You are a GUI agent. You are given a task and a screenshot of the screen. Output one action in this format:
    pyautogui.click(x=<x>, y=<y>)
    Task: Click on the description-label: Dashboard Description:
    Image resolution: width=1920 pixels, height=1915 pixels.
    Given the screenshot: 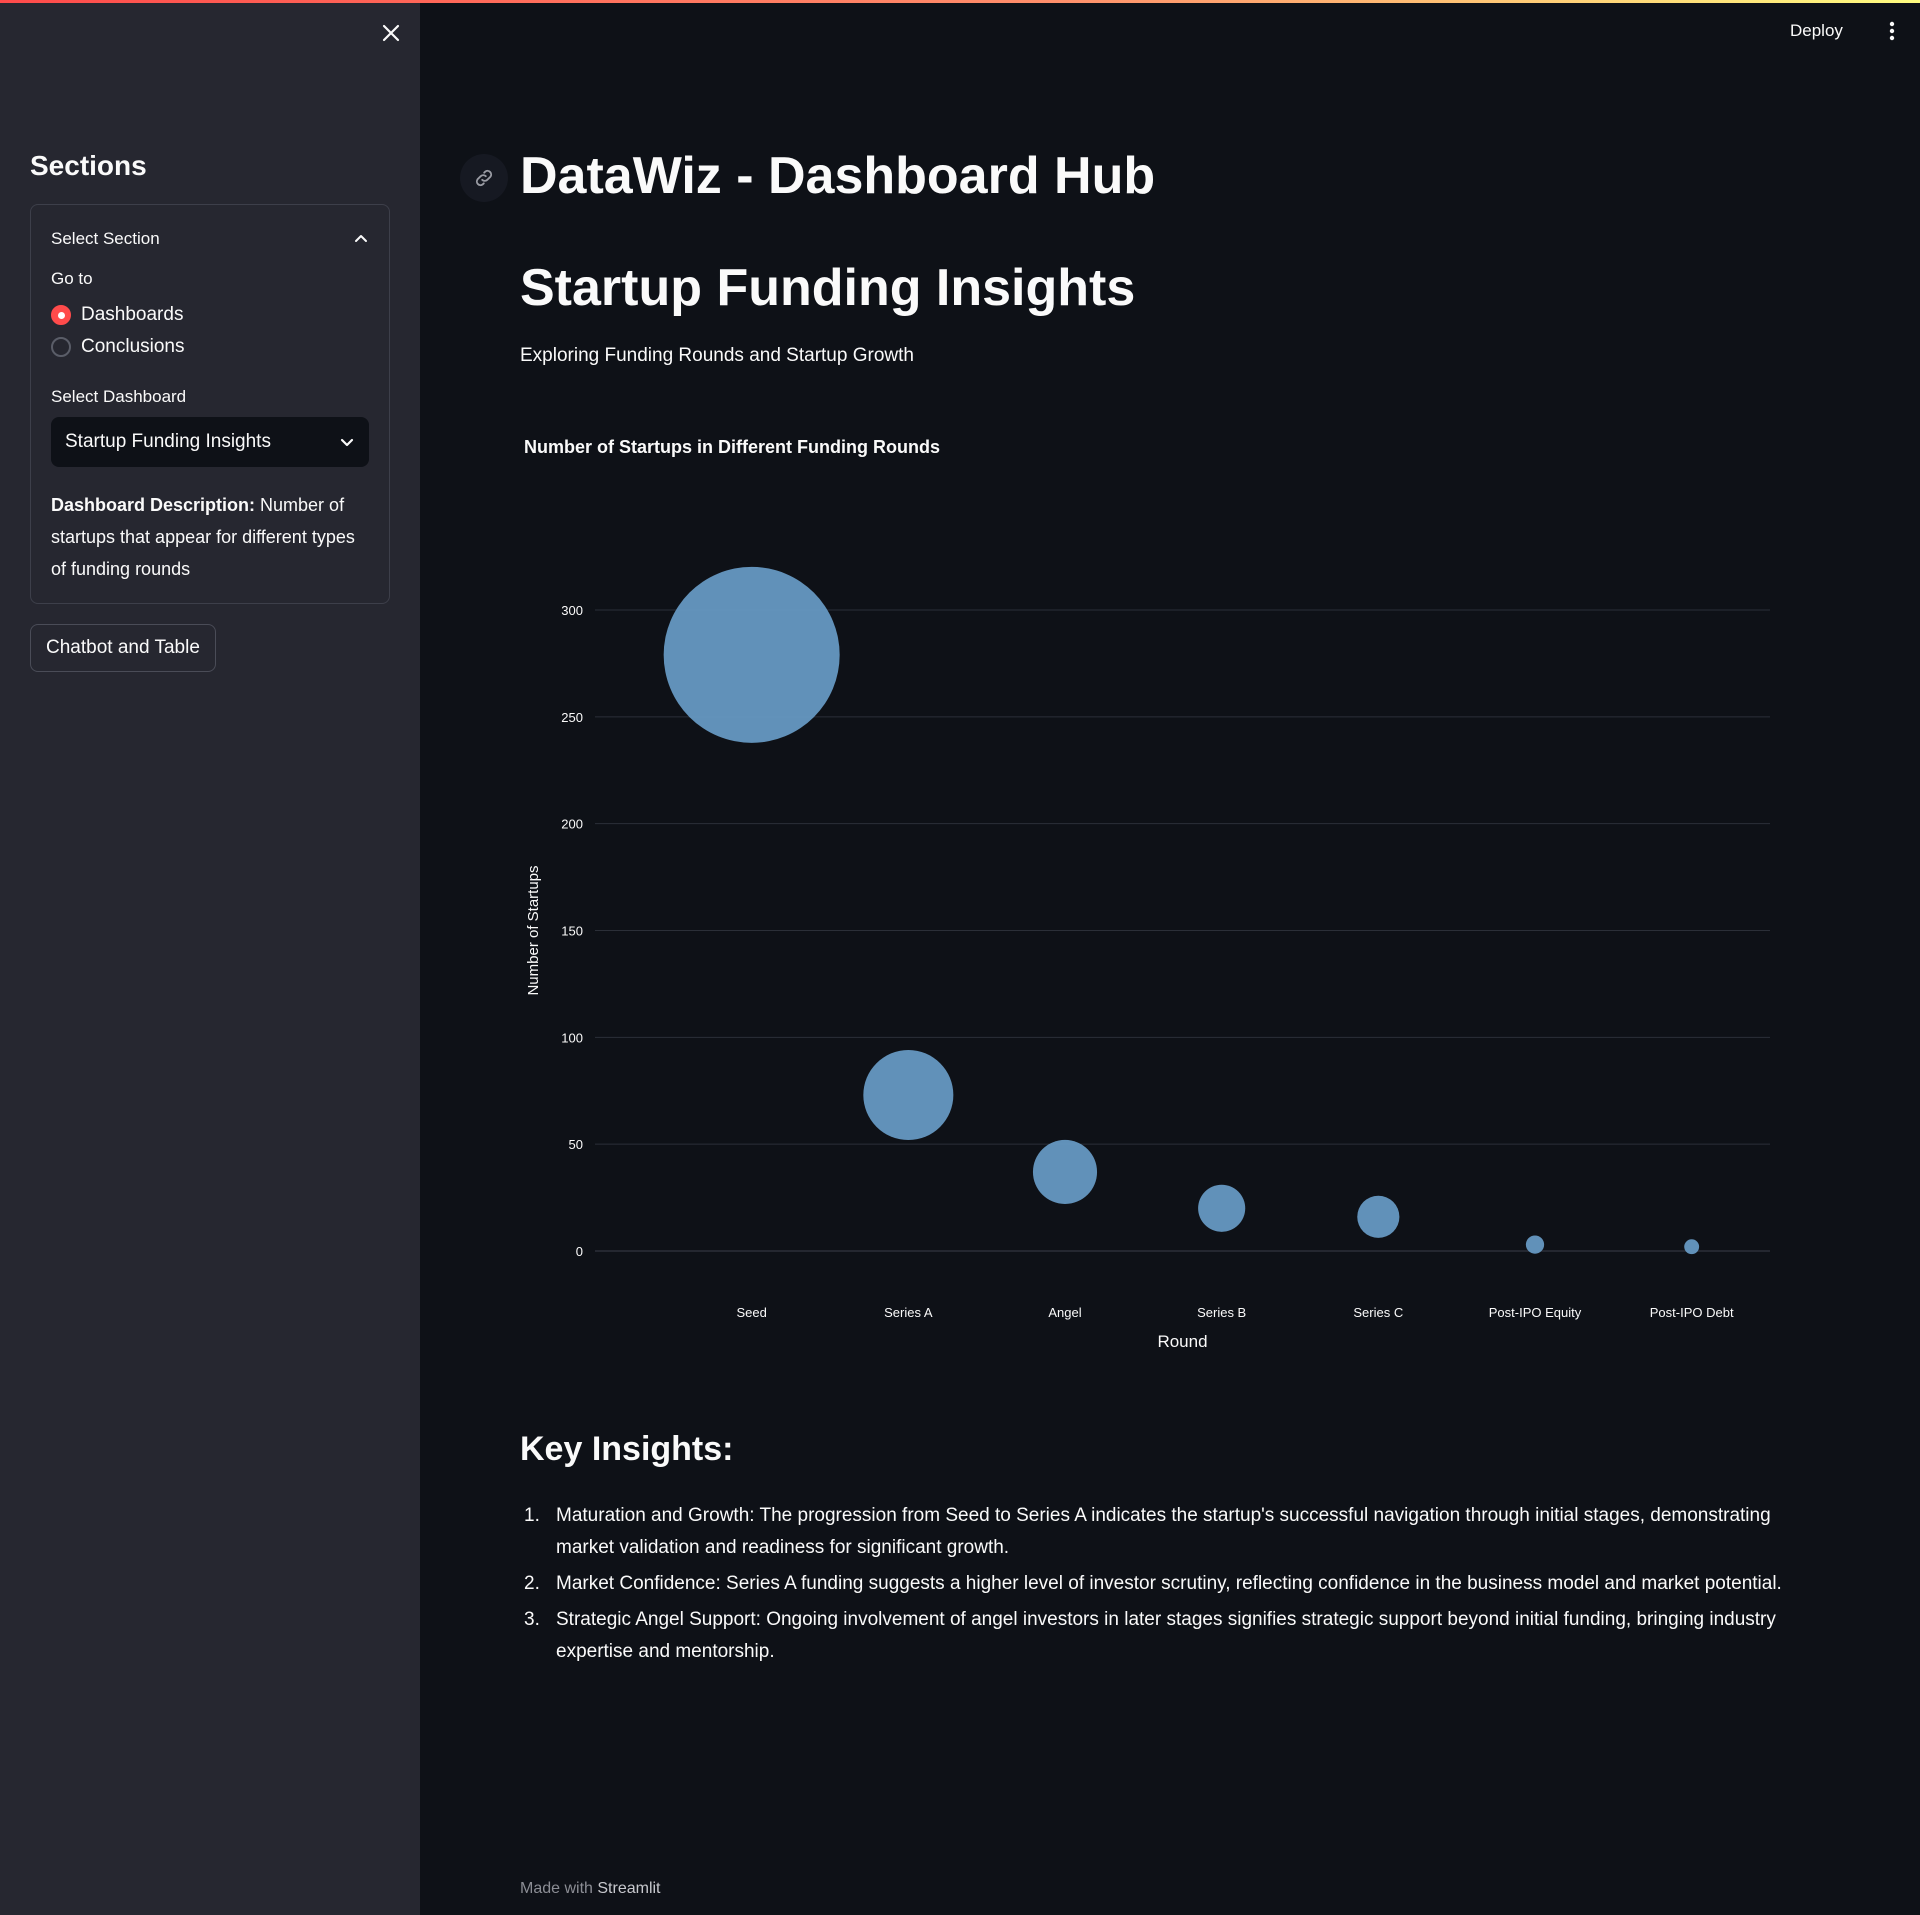 What is the action you would take?
    pyautogui.click(x=153, y=505)
    